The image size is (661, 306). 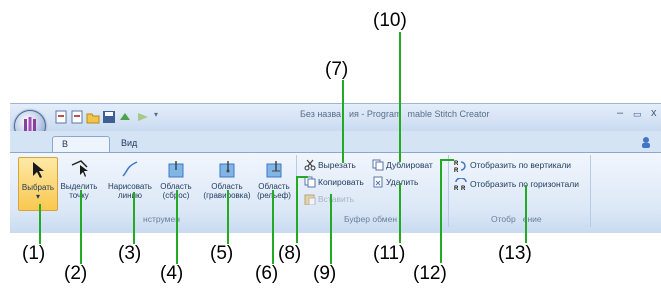 What do you see at coordinates (646, 141) in the screenshot?
I see `help-user-icon` at bounding box center [646, 141].